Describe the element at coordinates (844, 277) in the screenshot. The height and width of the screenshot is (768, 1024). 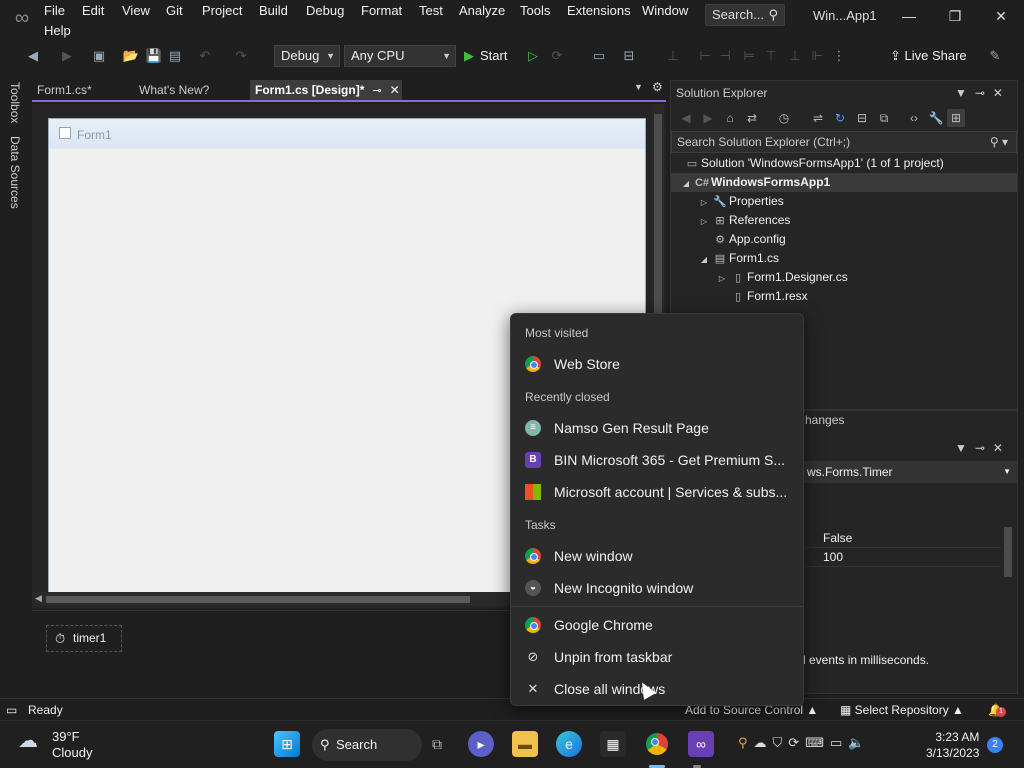
I see `tree-item-form1-designer: ▷ ▯ Form1.Designer.cs` at that location.